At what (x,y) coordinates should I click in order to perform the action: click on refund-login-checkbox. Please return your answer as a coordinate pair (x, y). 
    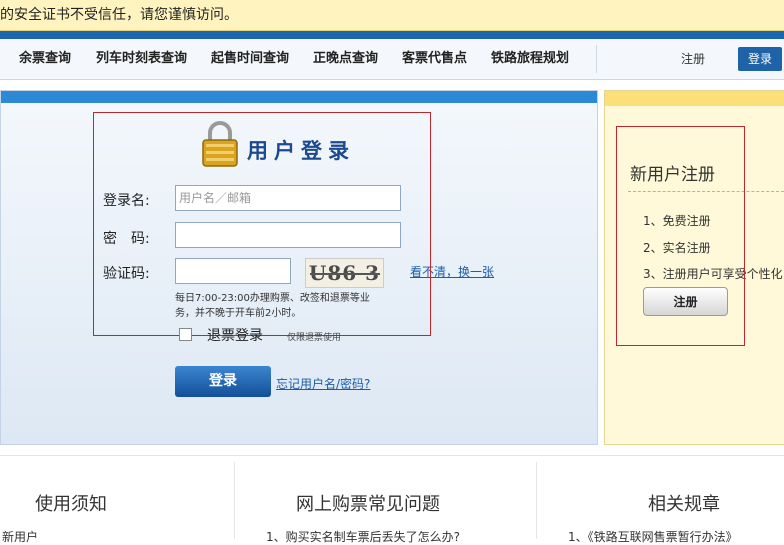
    Looking at the image, I should click on (185, 334).